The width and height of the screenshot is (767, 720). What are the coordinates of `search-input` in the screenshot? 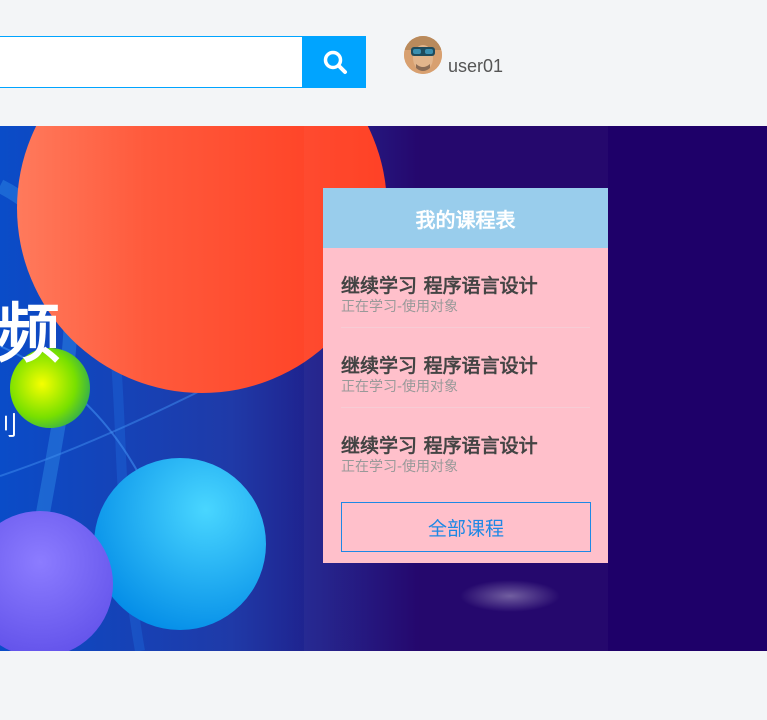 It's located at (151, 62).